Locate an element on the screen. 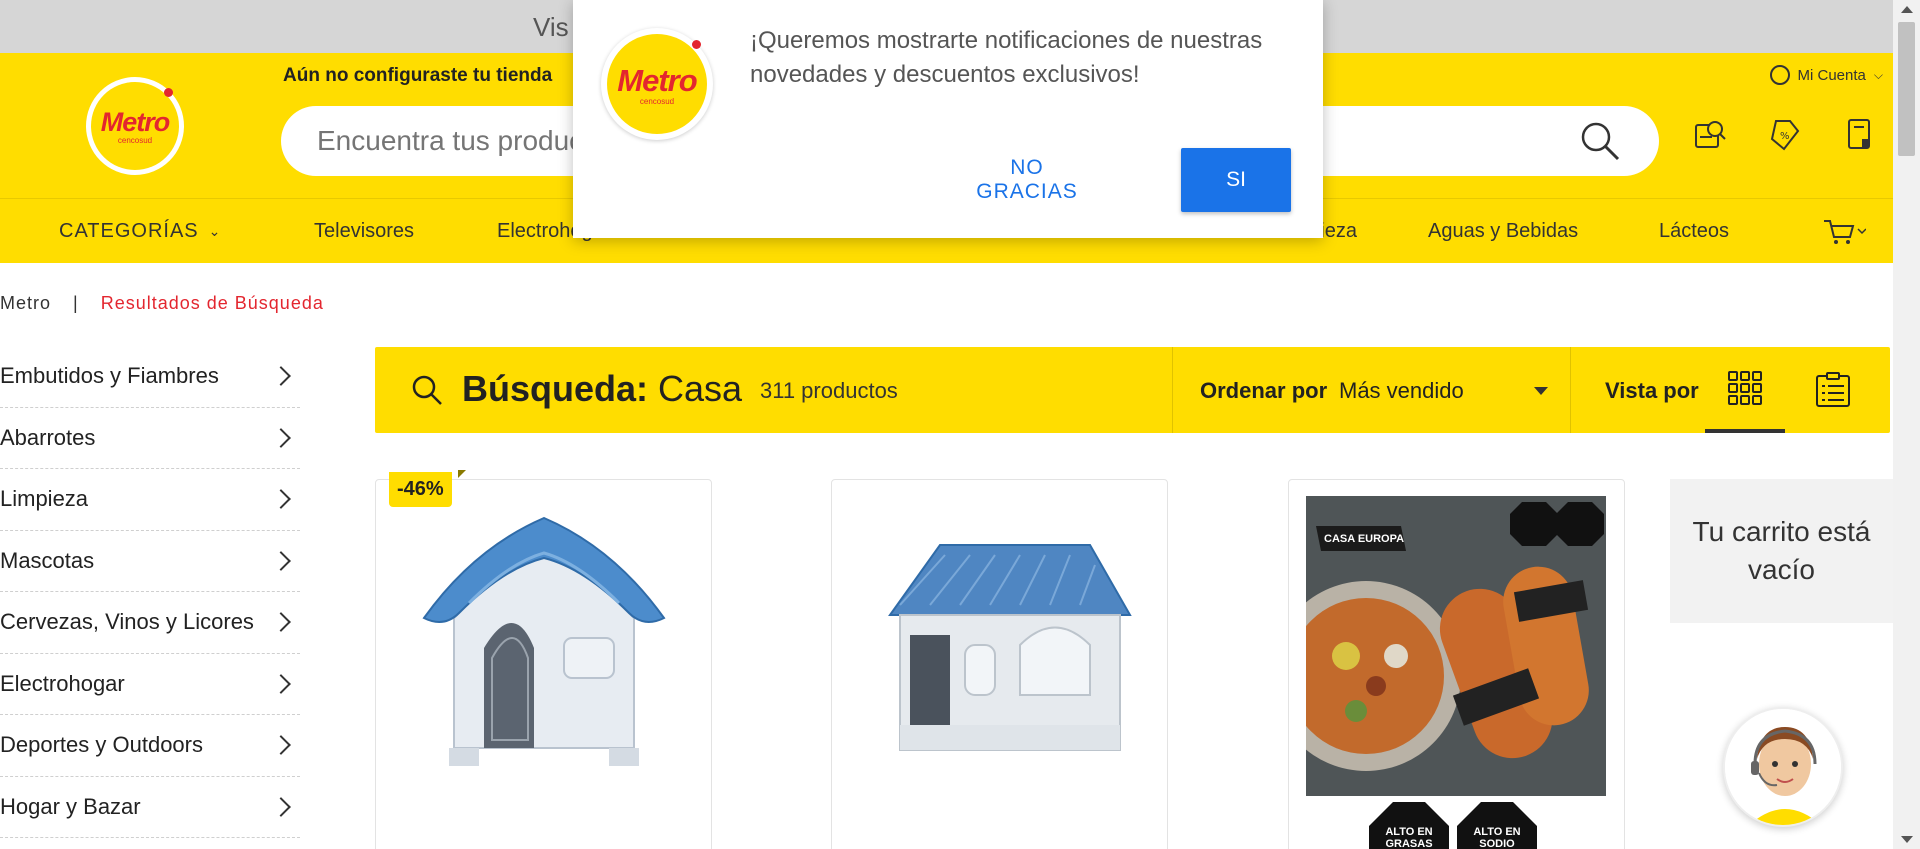 The image size is (1920, 849). sidebar-item-label: Limpieza is located at coordinates (44, 499).